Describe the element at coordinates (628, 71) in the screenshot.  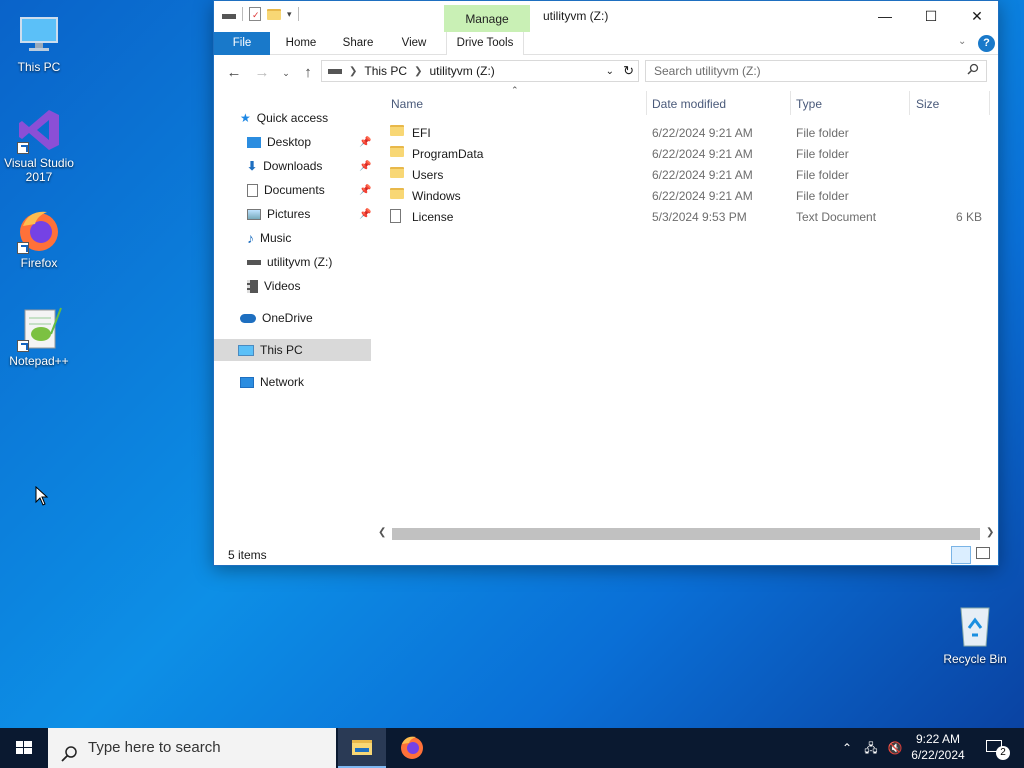
I see `refresh-icon: ↻` at that location.